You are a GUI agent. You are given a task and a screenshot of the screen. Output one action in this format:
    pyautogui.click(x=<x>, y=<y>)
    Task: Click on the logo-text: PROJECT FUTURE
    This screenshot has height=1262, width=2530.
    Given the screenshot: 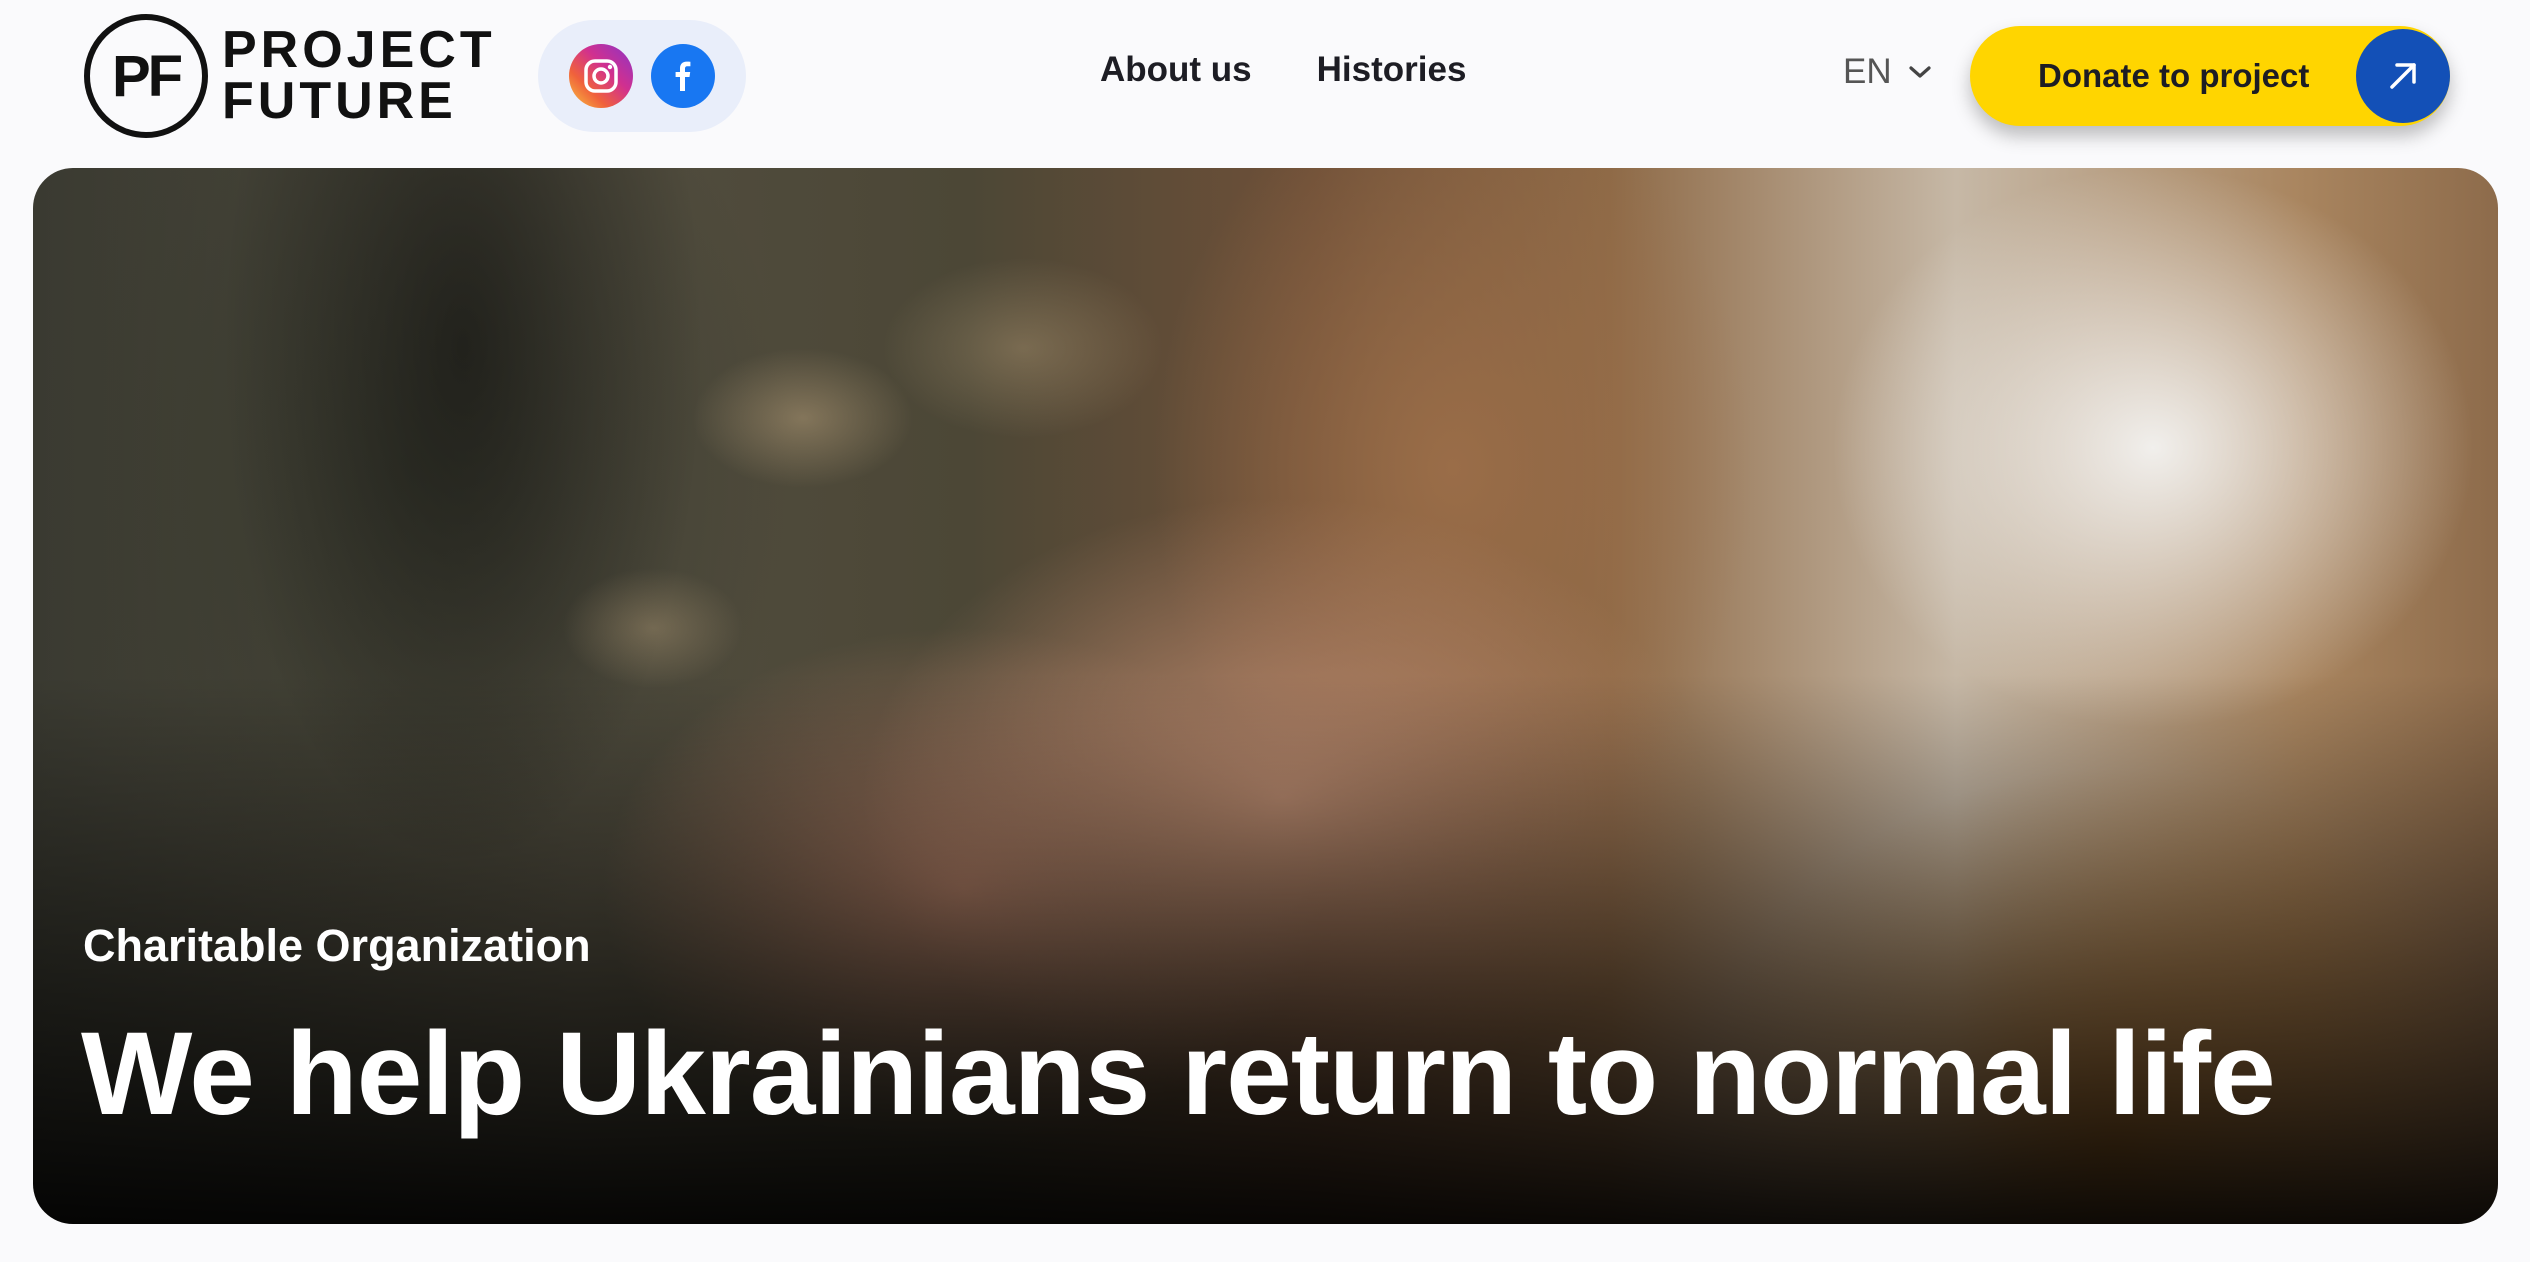 What is the action you would take?
    pyautogui.click(x=359, y=75)
    